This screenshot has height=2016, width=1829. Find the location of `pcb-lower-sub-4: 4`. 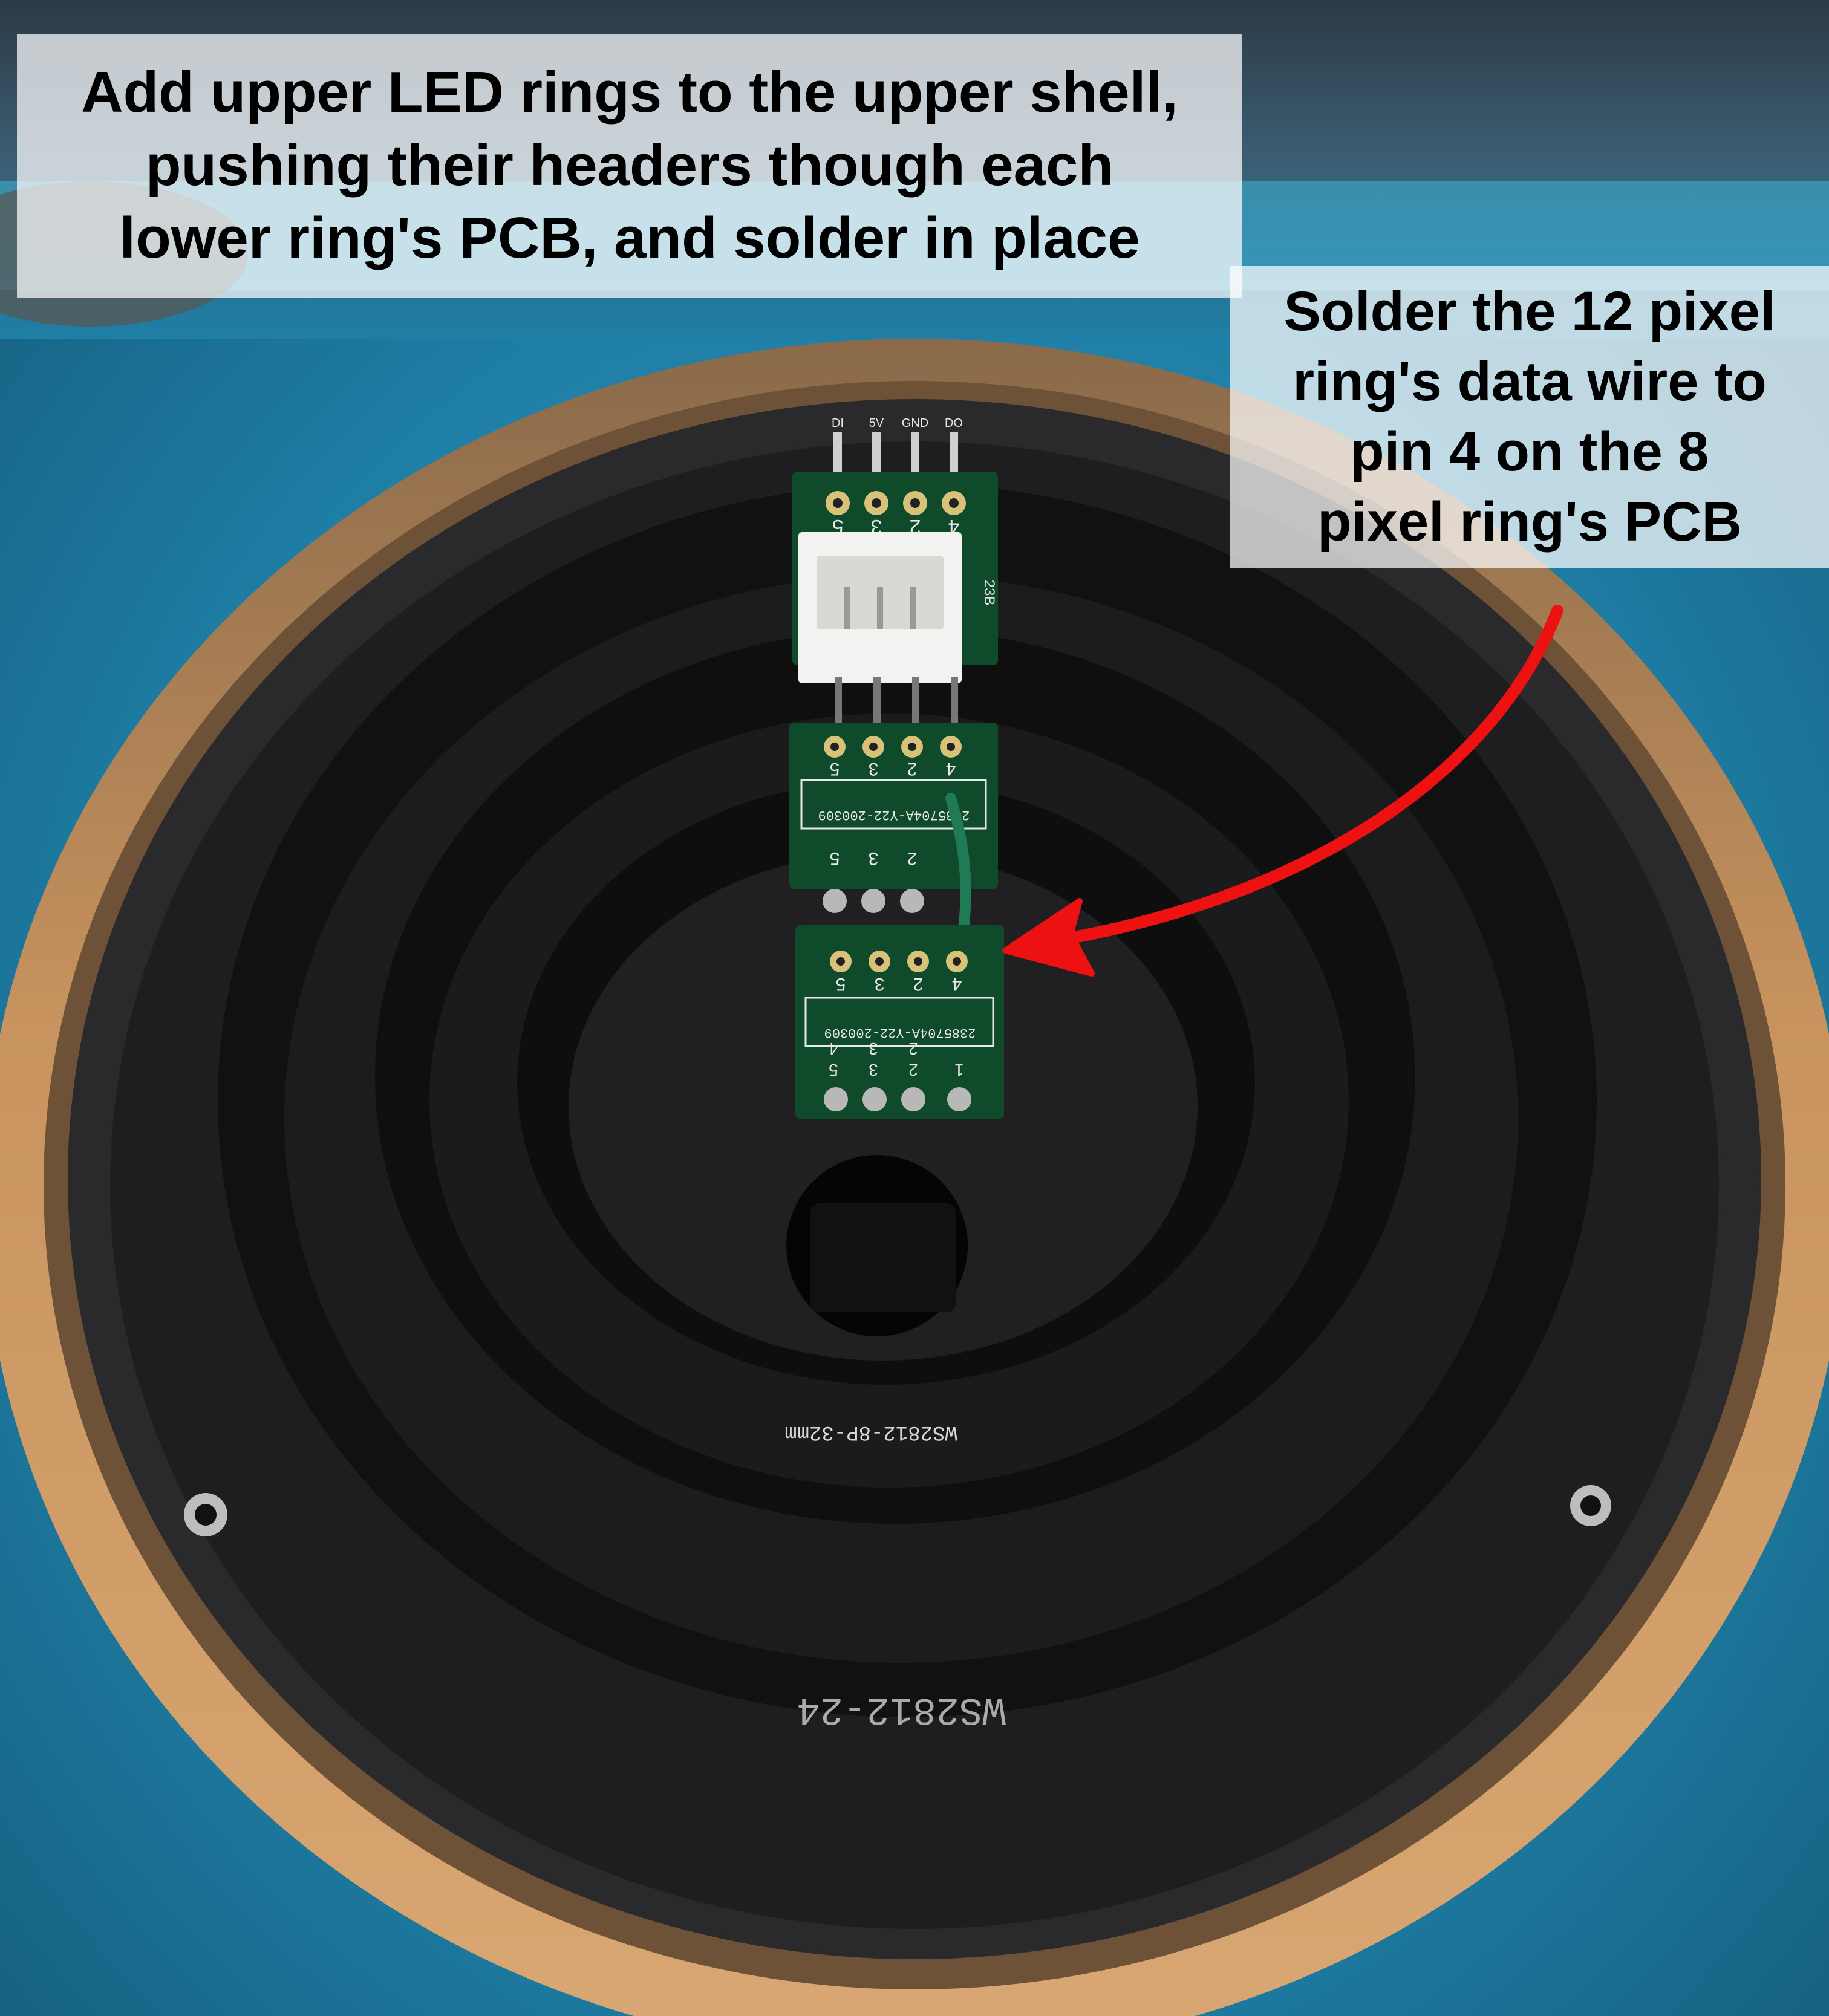

pcb-lower-sub-4: 4 is located at coordinates (833, 1048).